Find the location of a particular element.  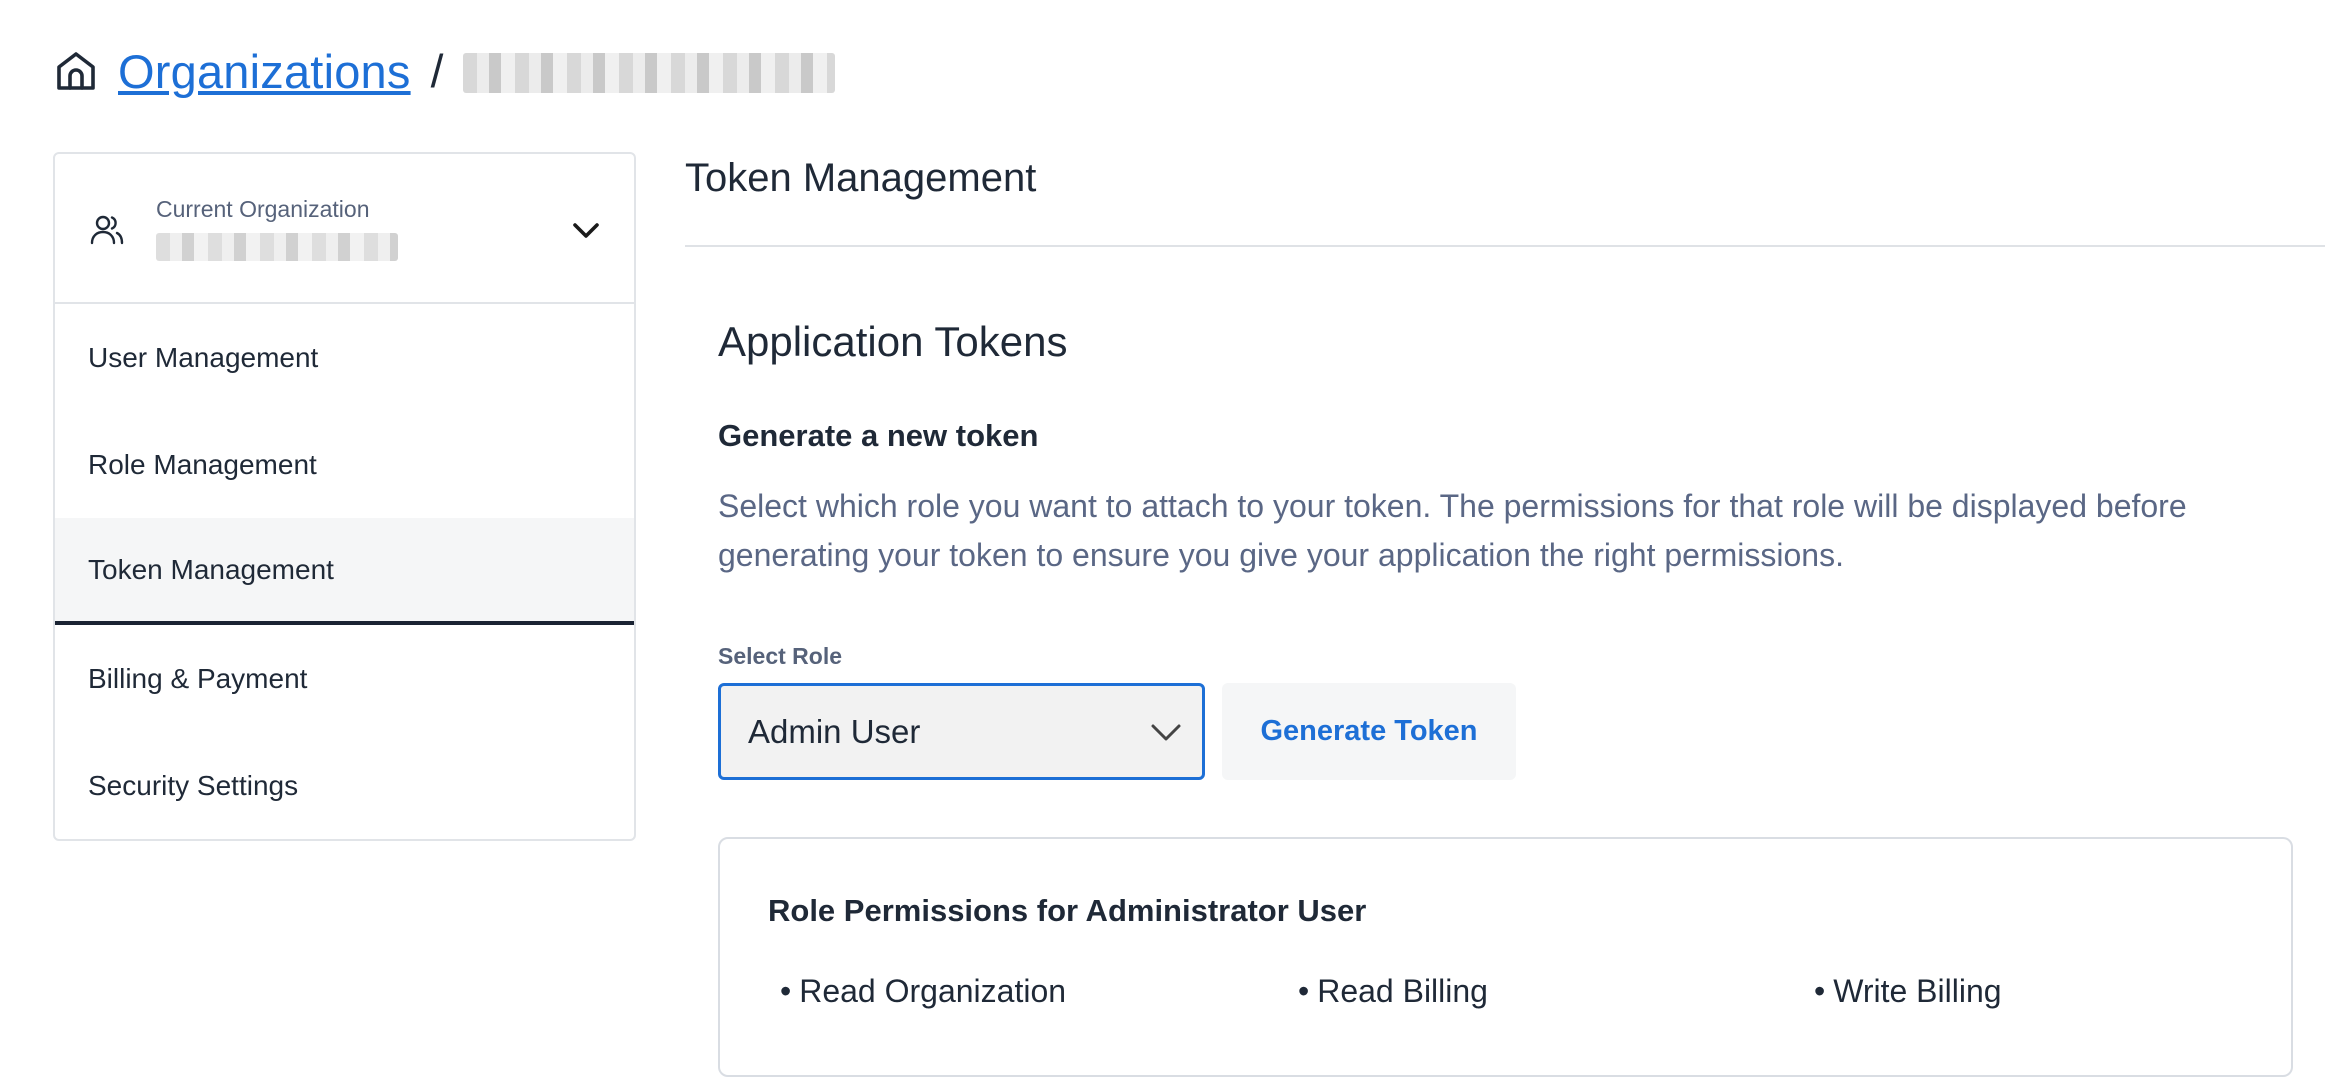

role-select-value: Admin User is located at coordinates (834, 731).